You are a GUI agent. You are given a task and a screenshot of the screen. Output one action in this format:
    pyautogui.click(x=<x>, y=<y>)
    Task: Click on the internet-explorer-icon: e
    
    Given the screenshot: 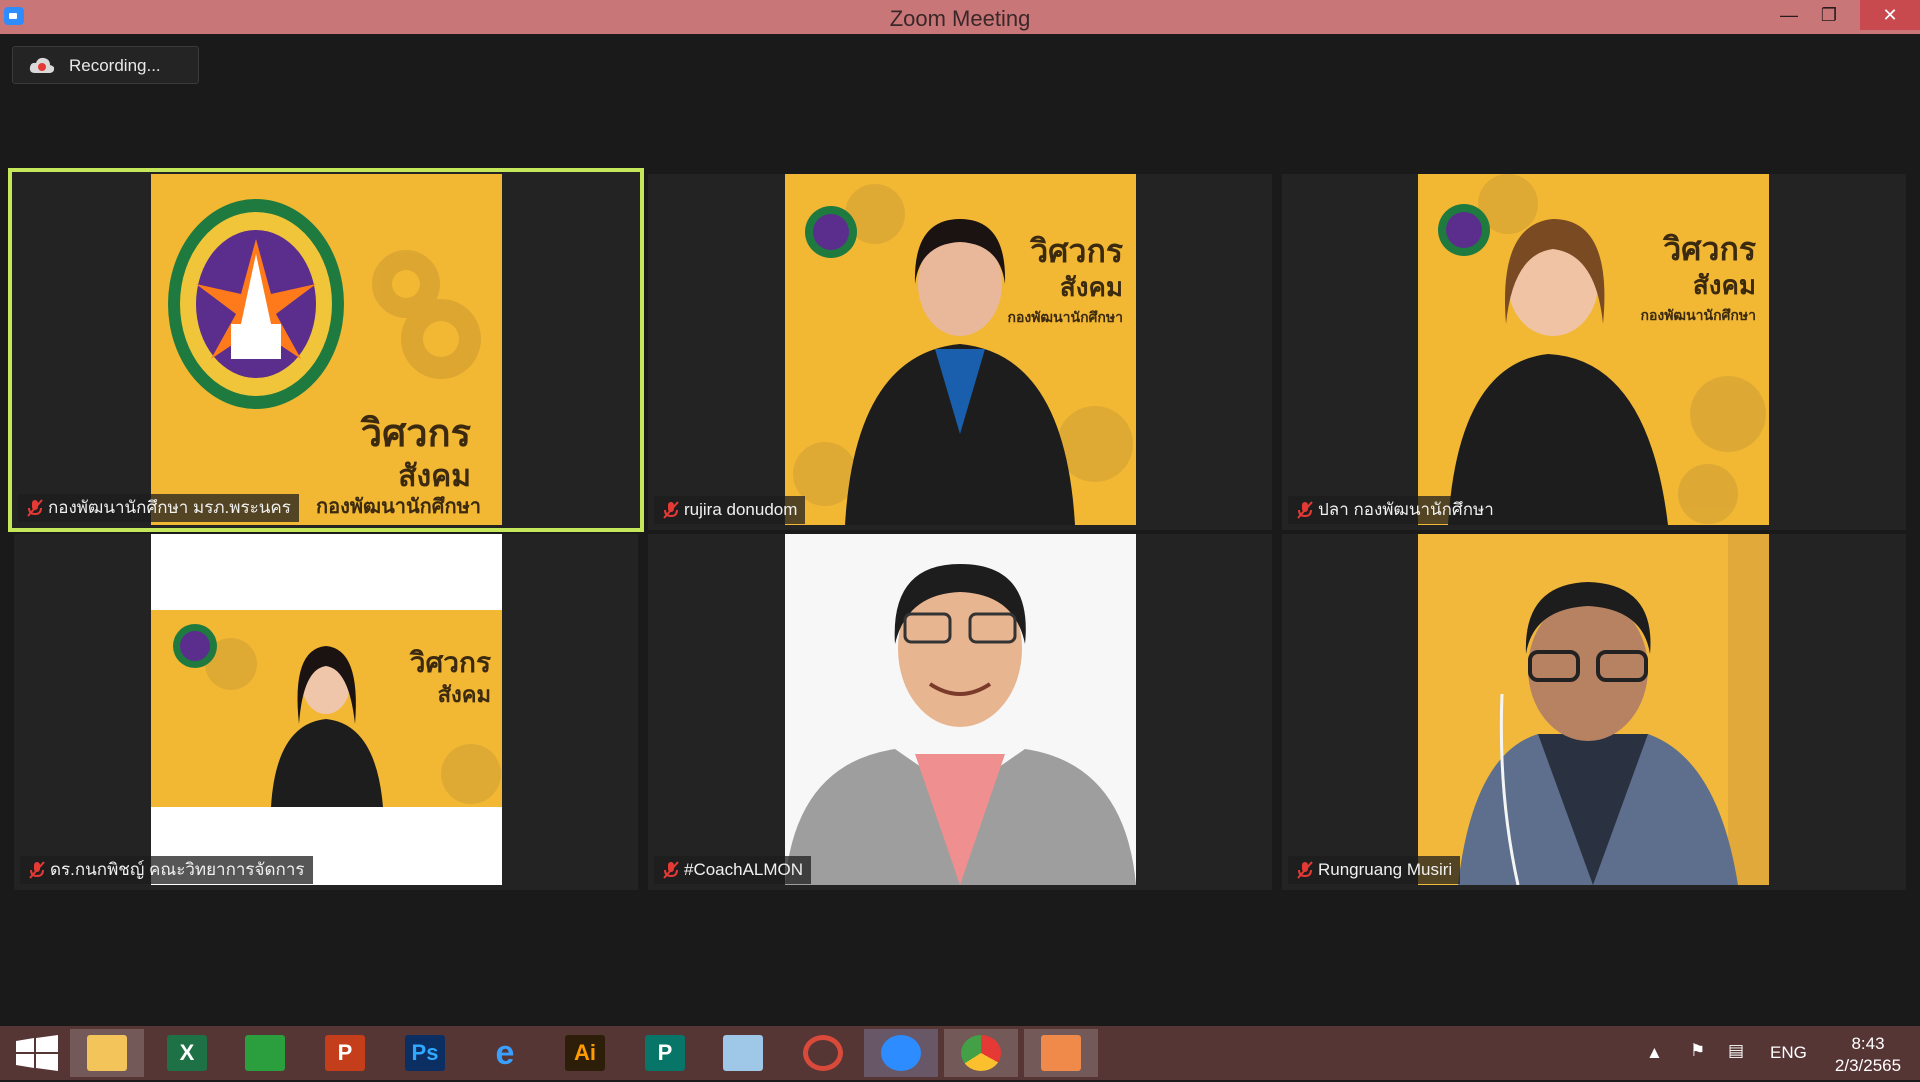 What is the action you would take?
    pyautogui.click(x=505, y=1053)
    